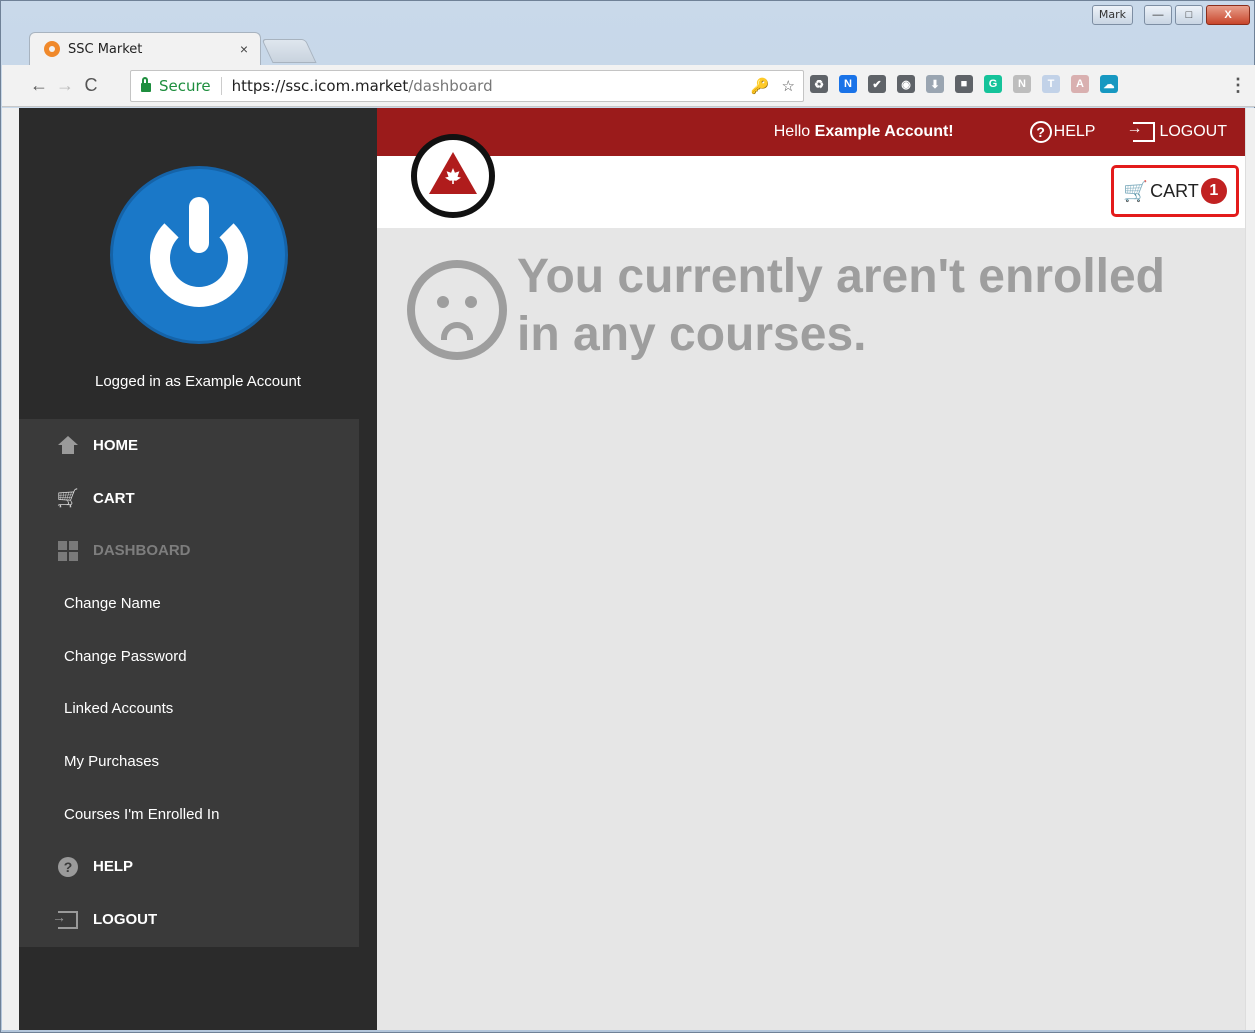  I want to click on sidebar-item-my-purchases: My Purchases, so click(189, 761).